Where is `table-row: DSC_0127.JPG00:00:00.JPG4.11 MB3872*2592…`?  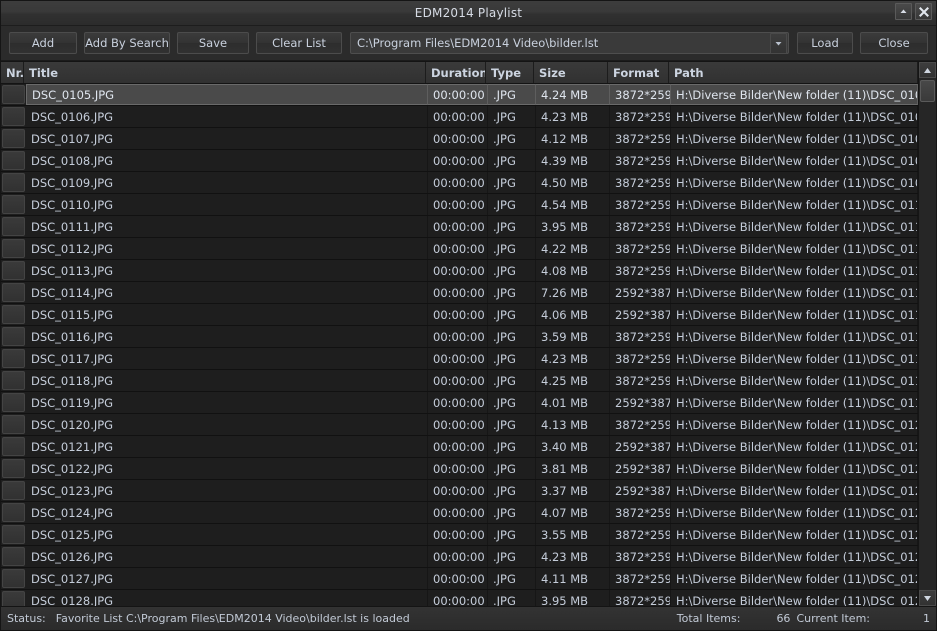
table-row: DSC_0127.JPG00:00:00.JPG4.11 MB3872*2592… is located at coordinates (459, 579).